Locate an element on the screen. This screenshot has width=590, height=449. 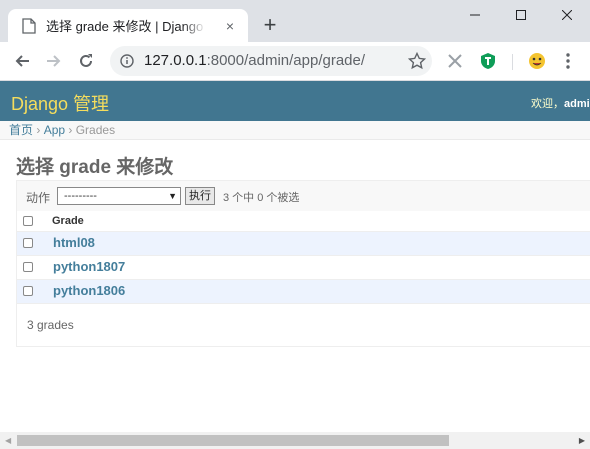
site-brand: Django 管理 is located at coordinates (60, 103).